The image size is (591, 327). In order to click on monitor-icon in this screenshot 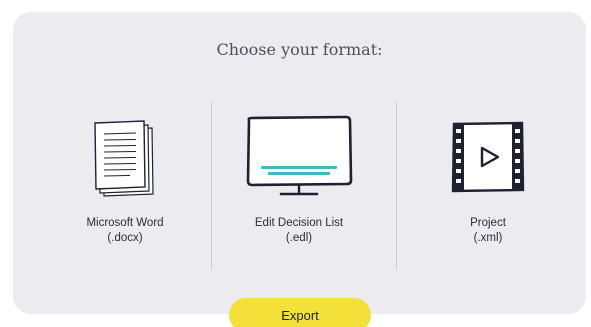, I will do `click(299, 159)`.